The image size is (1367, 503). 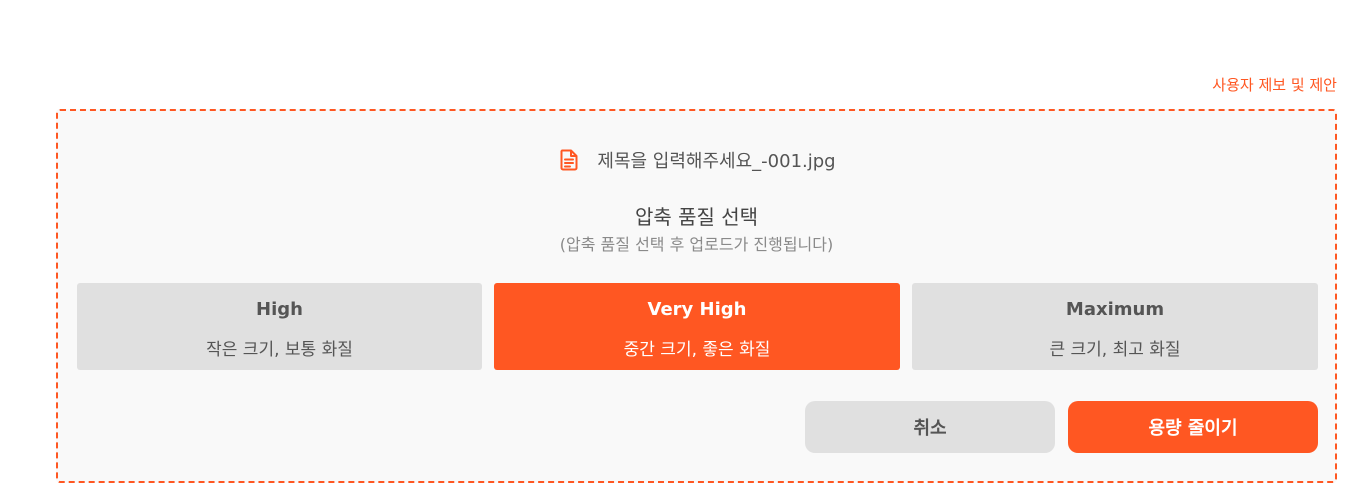 I want to click on cancel-button: 취소, so click(x=930, y=427).